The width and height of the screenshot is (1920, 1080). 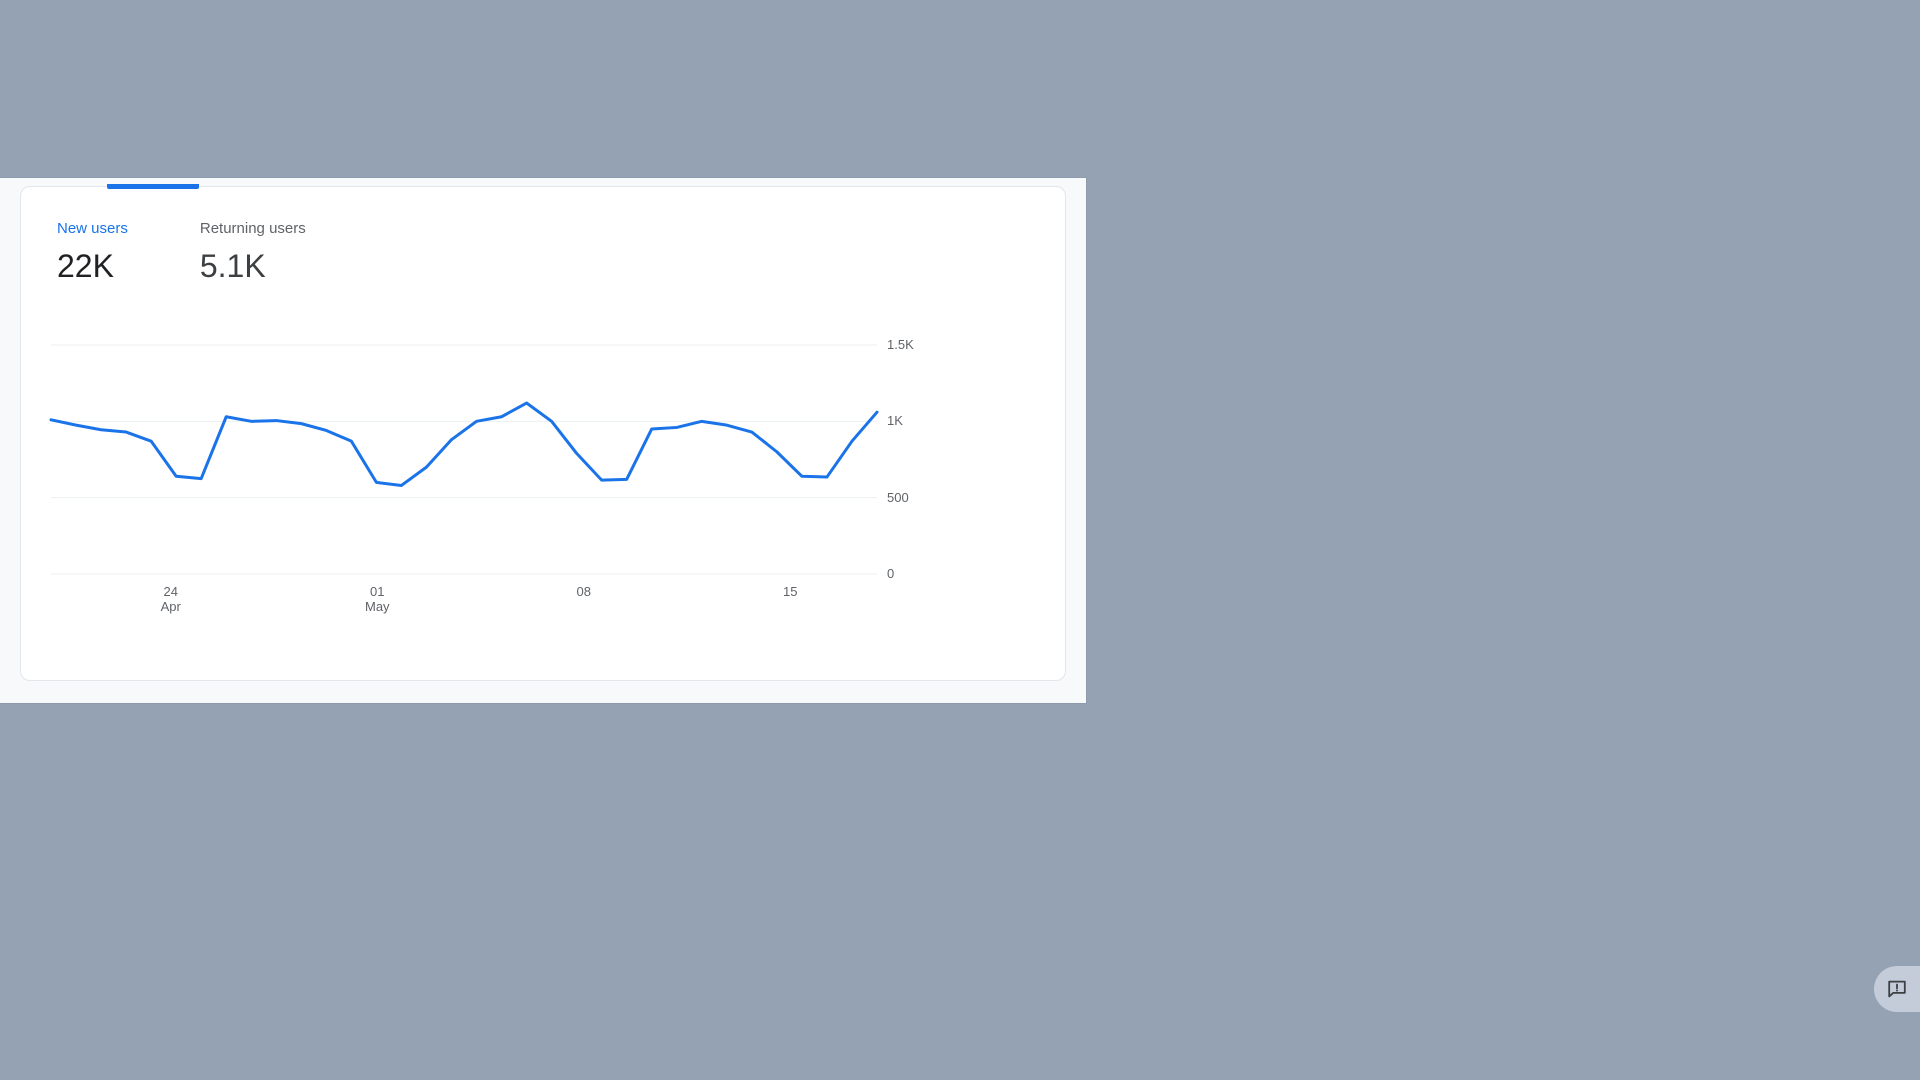 I want to click on page-title: Retention overview, so click(x=154, y=45).